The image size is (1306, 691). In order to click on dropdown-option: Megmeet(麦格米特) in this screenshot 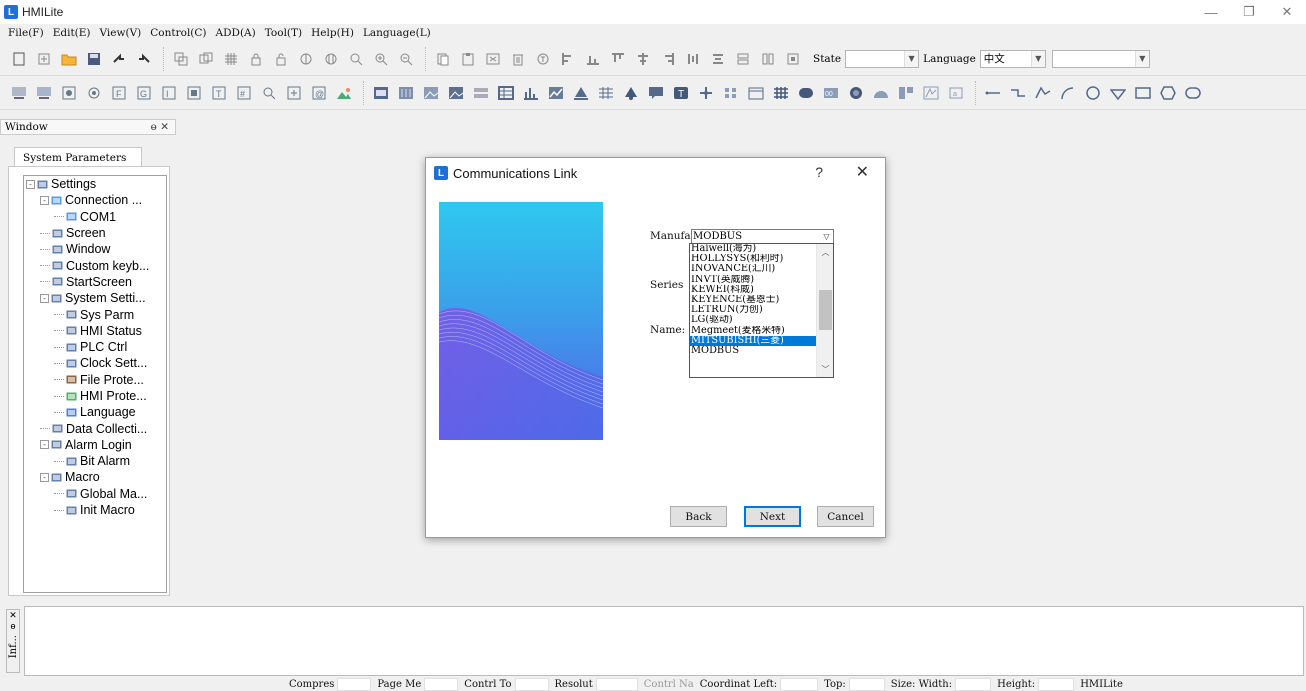, I will do `click(753, 331)`.